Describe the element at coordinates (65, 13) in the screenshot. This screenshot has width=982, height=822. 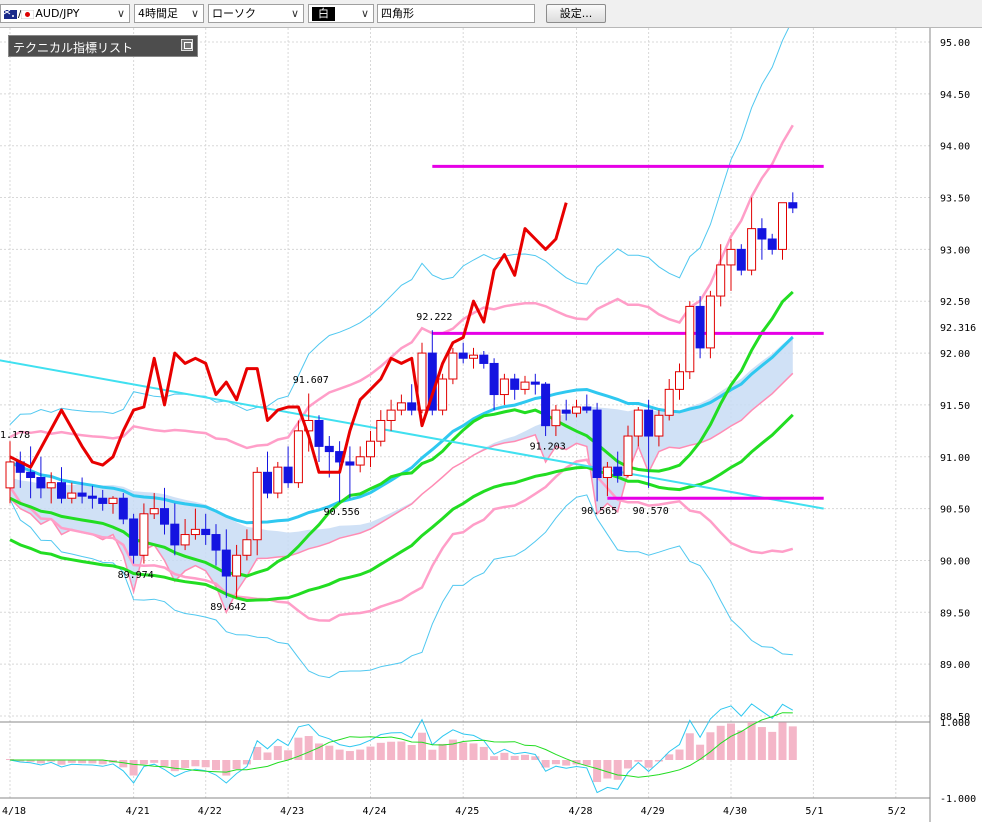
I see `currency-pair-select: / AUD/JPY ∨` at that location.